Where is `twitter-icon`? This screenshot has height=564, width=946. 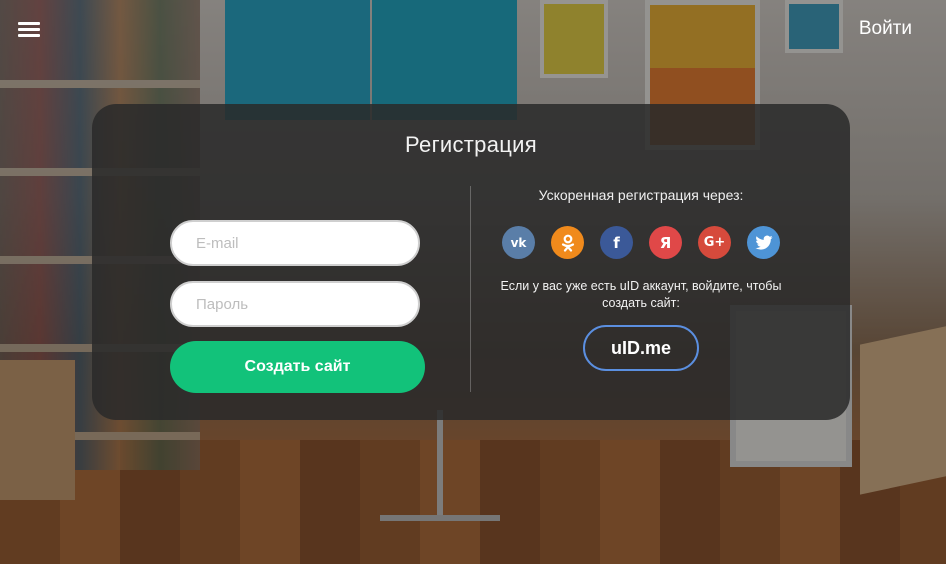 twitter-icon is located at coordinates (763, 242).